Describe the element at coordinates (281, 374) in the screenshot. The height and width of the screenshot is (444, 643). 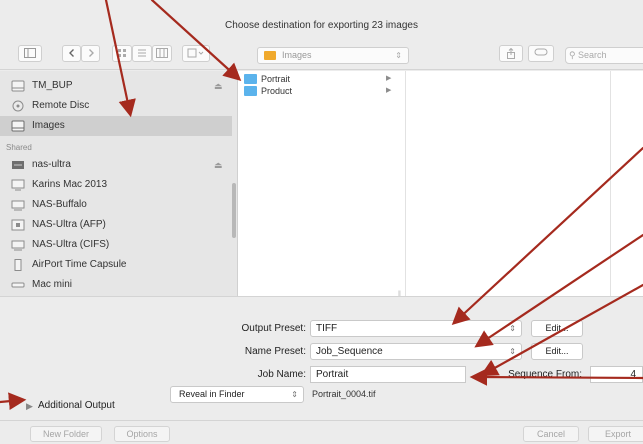
I see `job-name-label: Job Name:` at that location.